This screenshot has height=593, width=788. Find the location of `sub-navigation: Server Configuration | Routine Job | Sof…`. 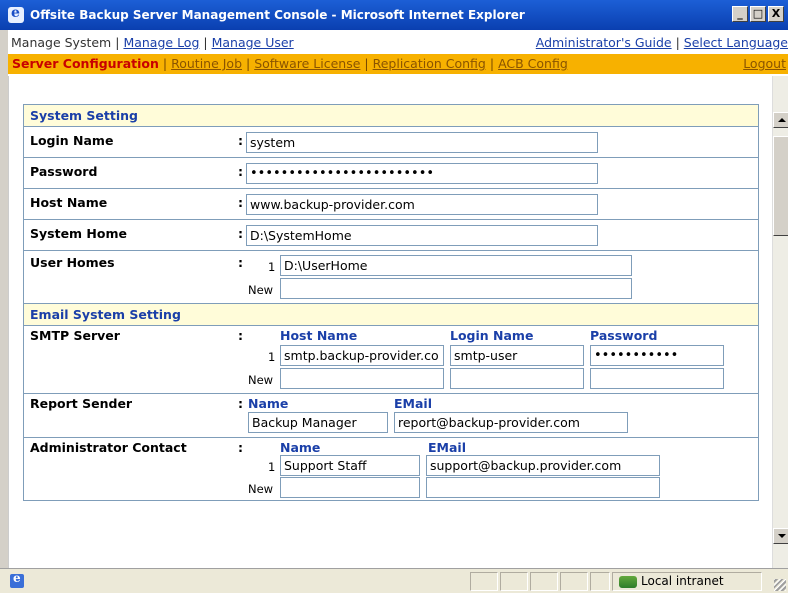

sub-navigation: Server Configuration | Routine Job | Sof… is located at coordinates (398, 64).